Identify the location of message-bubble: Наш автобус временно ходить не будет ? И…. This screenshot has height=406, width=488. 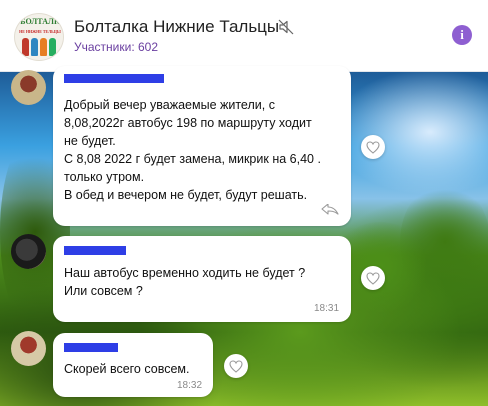
(202, 279).